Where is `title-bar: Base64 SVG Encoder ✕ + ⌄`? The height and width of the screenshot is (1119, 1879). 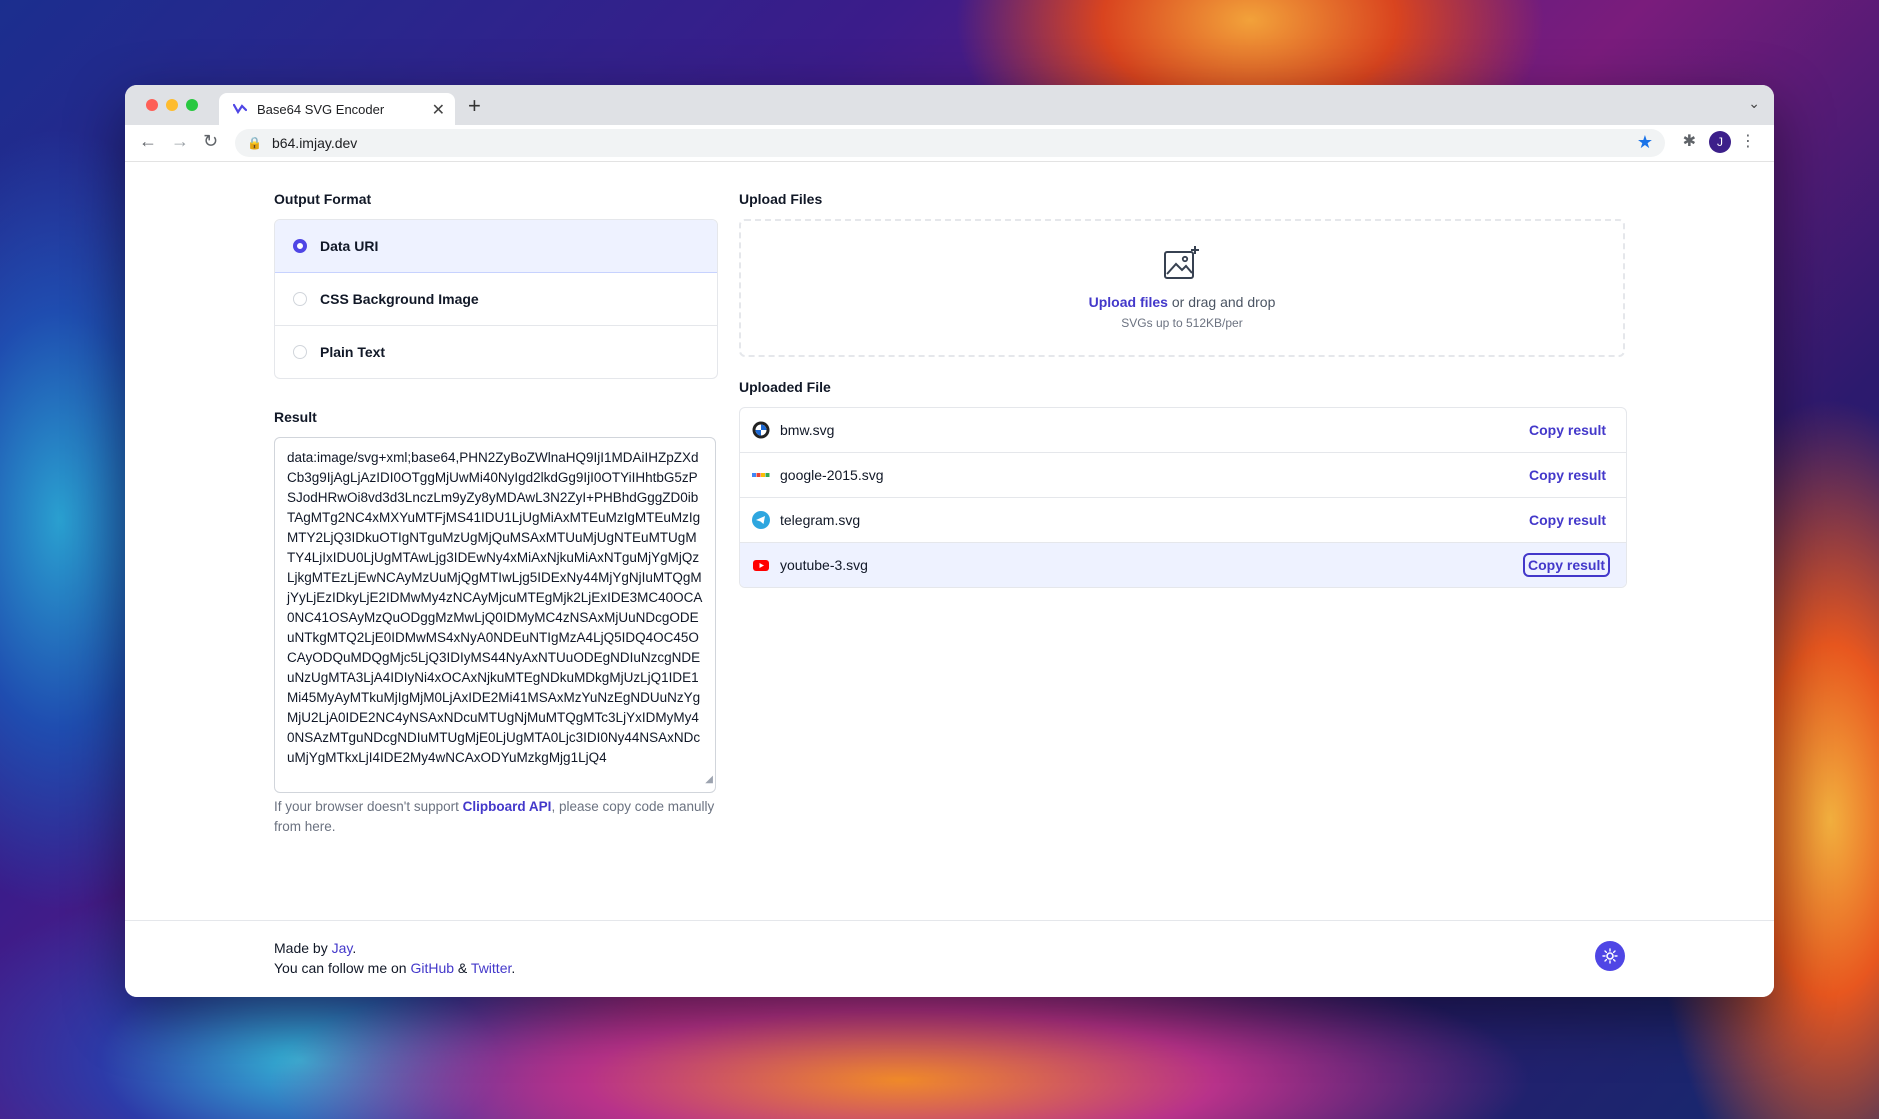 title-bar: Base64 SVG Encoder ✕ + ⌄ is located at coordinates (949, 105).